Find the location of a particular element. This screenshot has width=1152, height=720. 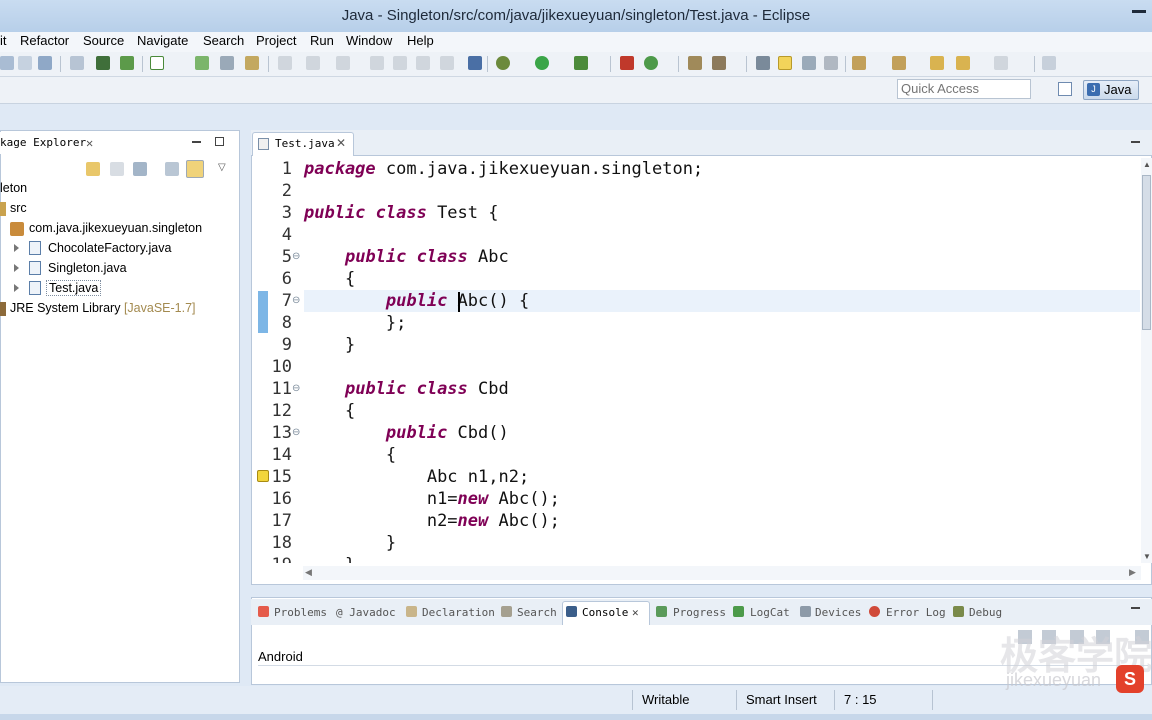

menu-search: Search is located at coordinates (223, 40).